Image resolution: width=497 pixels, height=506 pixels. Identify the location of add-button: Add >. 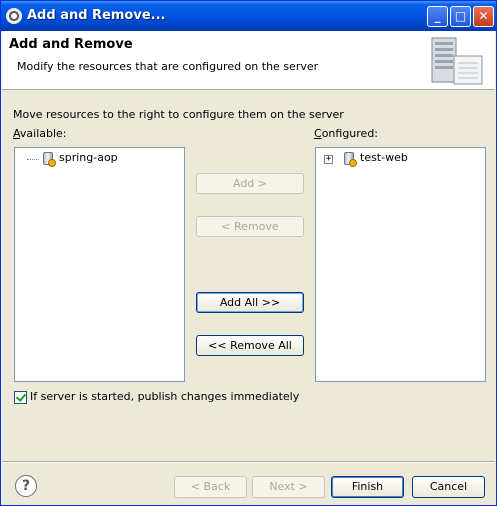
(250, 183).